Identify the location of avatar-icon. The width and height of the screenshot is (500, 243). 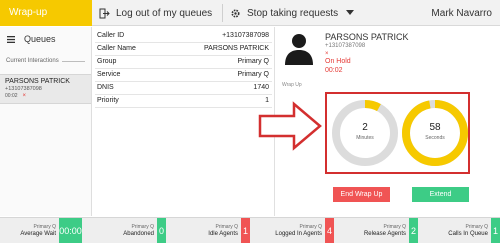
(299, 49).